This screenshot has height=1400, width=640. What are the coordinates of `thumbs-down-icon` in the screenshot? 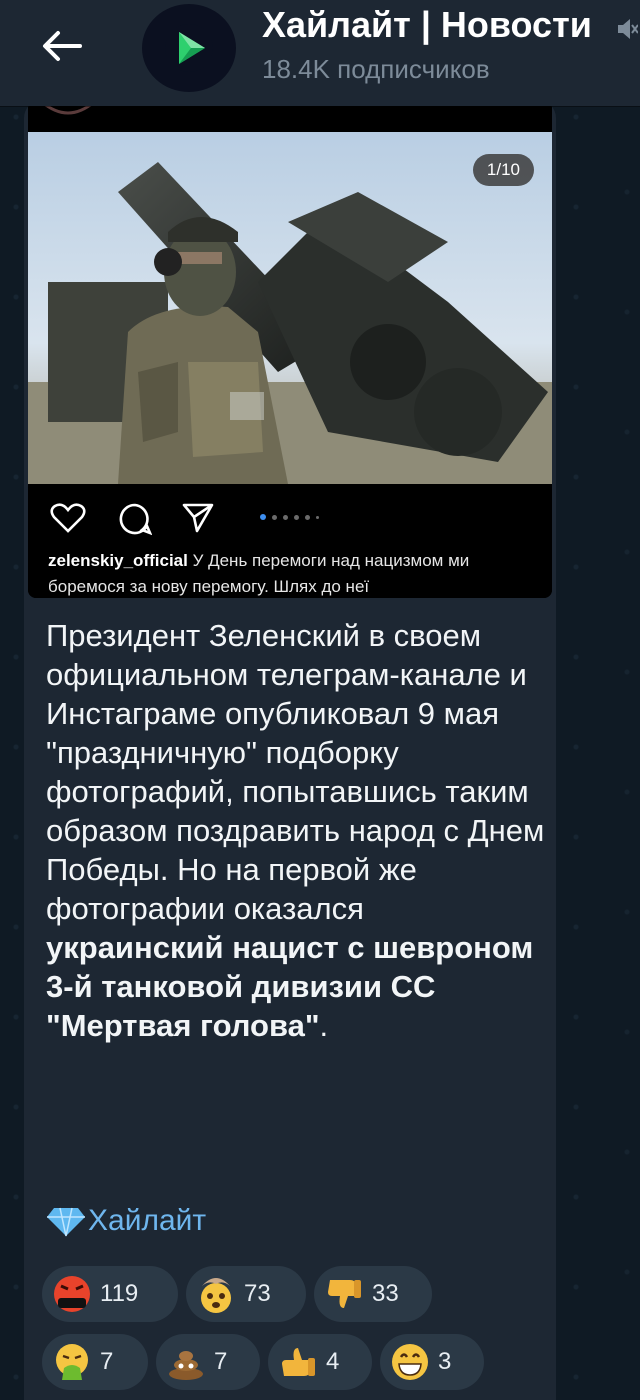 It's located at (344, 1294).